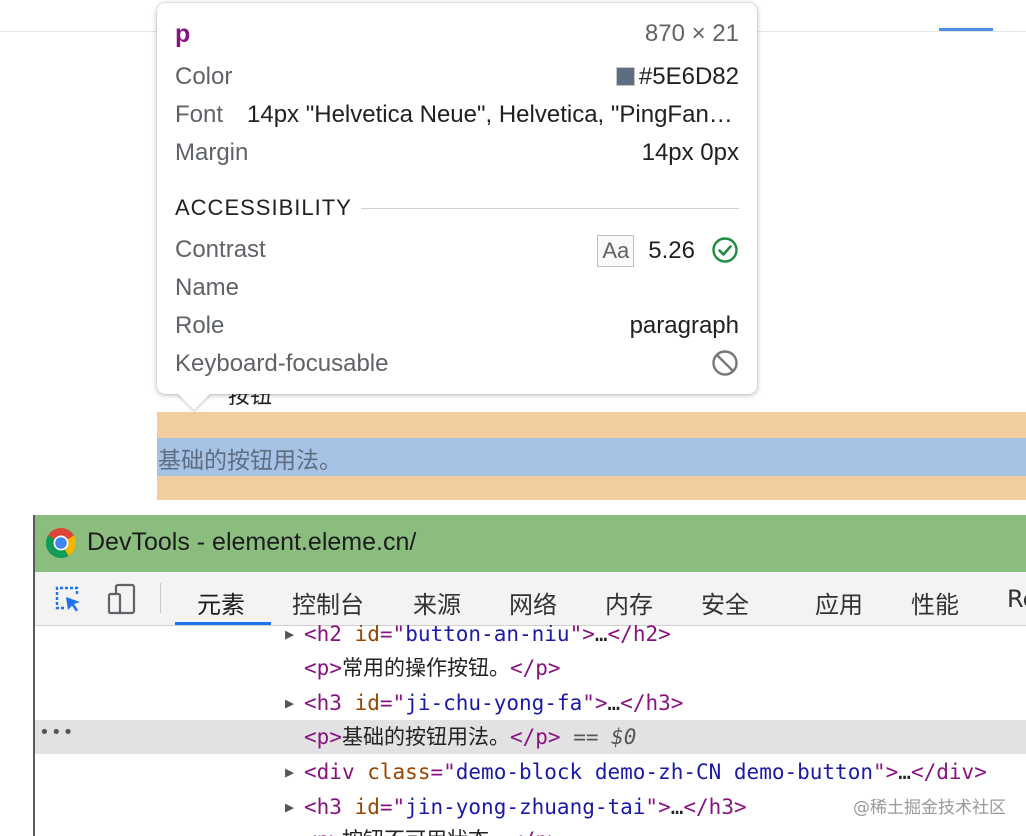  I want to click on accessibility-heading: ACCESSIBILITY, so click(263, 207).